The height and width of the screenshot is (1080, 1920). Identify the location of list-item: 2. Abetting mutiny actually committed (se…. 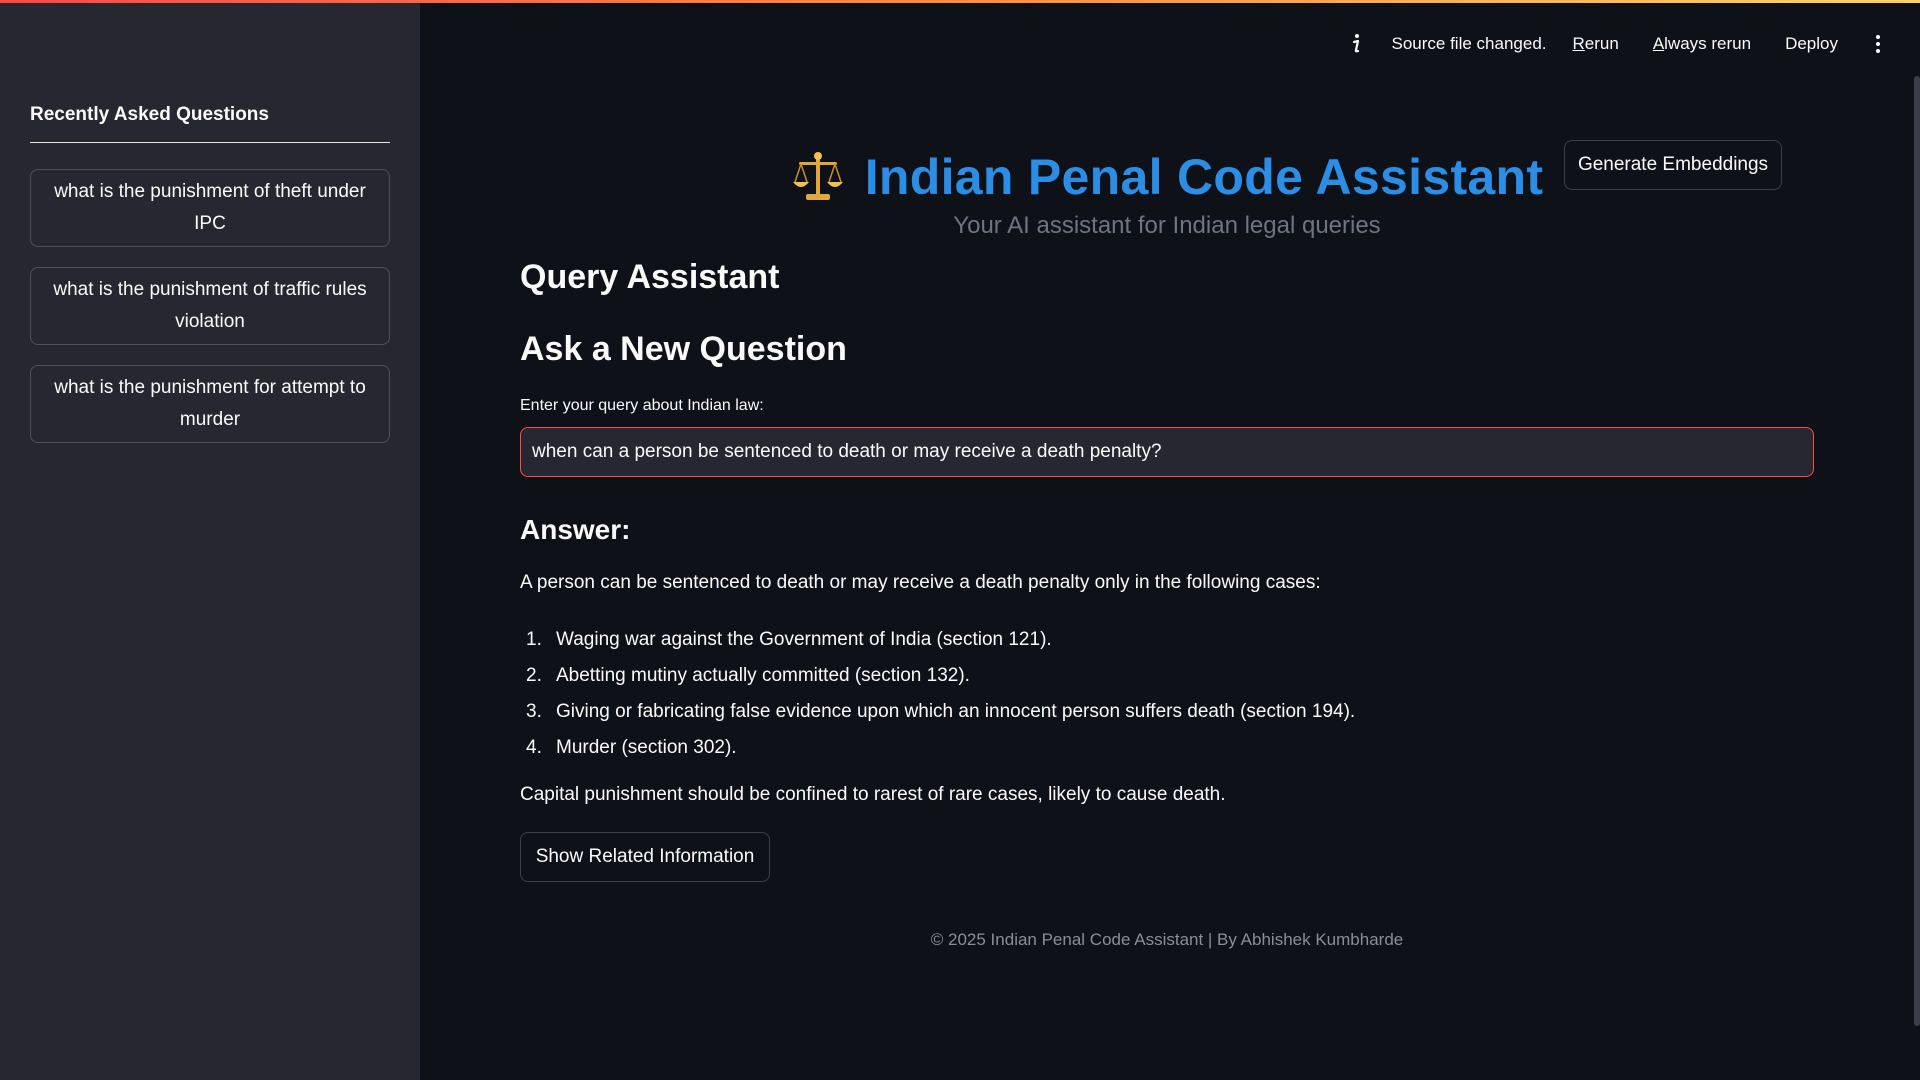
(937, 676).